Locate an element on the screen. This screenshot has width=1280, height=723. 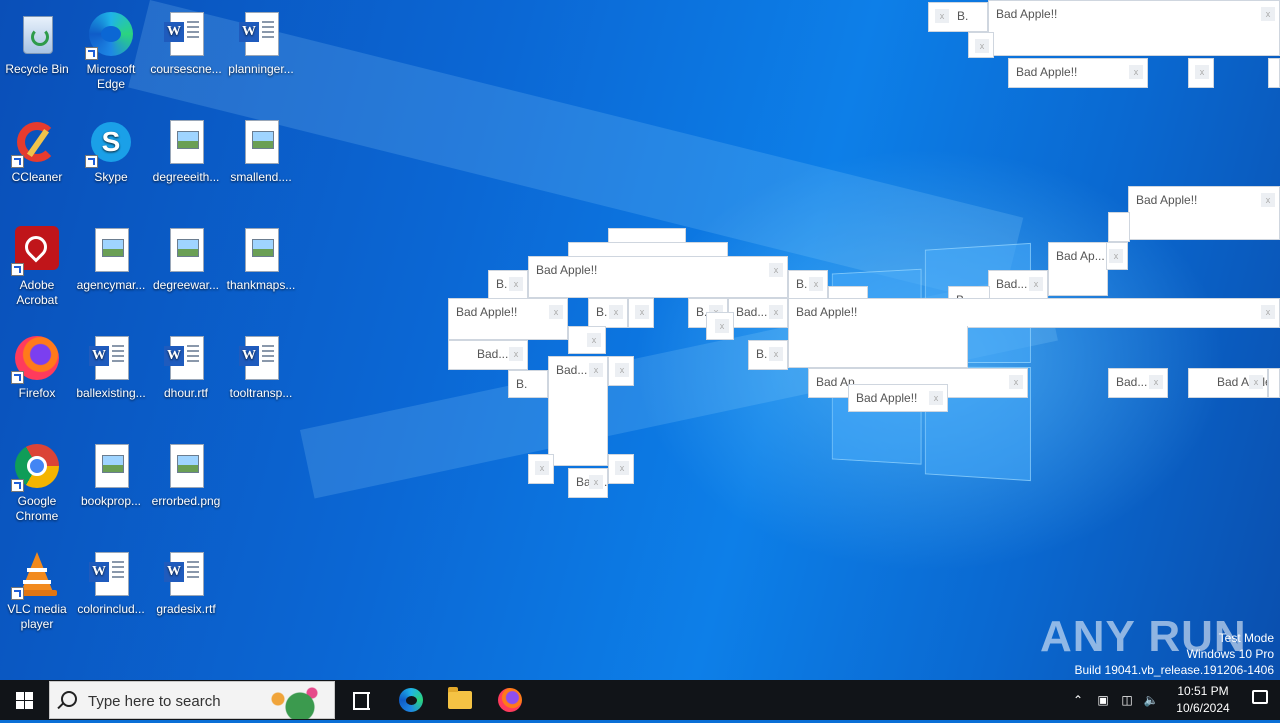
desktop-icon-firefox: Firefox is located at coordinates (37, 364).